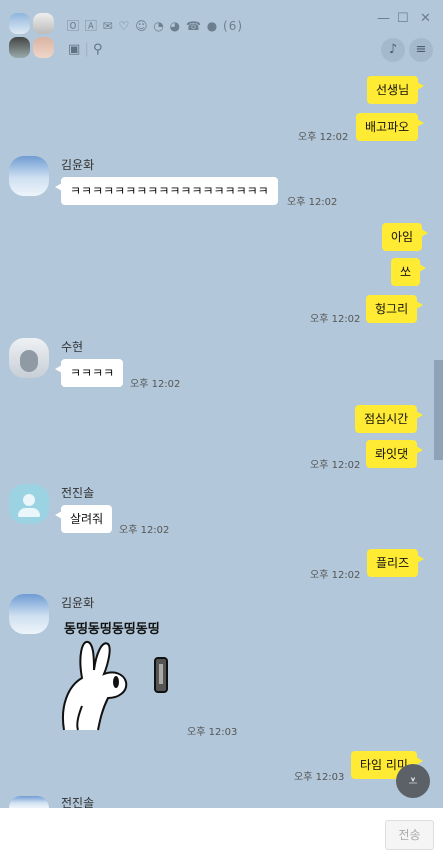 The width and height of the screenshot is (443, 858). Describe the element at coordinates (83, 519) in the screenshot. I see `their-message: 살려줘` at that location.